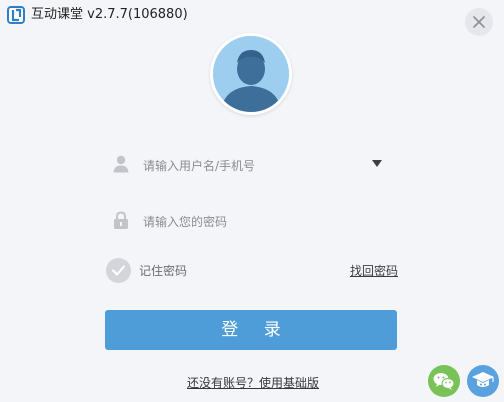  What do you see at coordinates (251, 74) in the screenshot?
I see `user-avatar-icon` at bounding box center [251, 74].